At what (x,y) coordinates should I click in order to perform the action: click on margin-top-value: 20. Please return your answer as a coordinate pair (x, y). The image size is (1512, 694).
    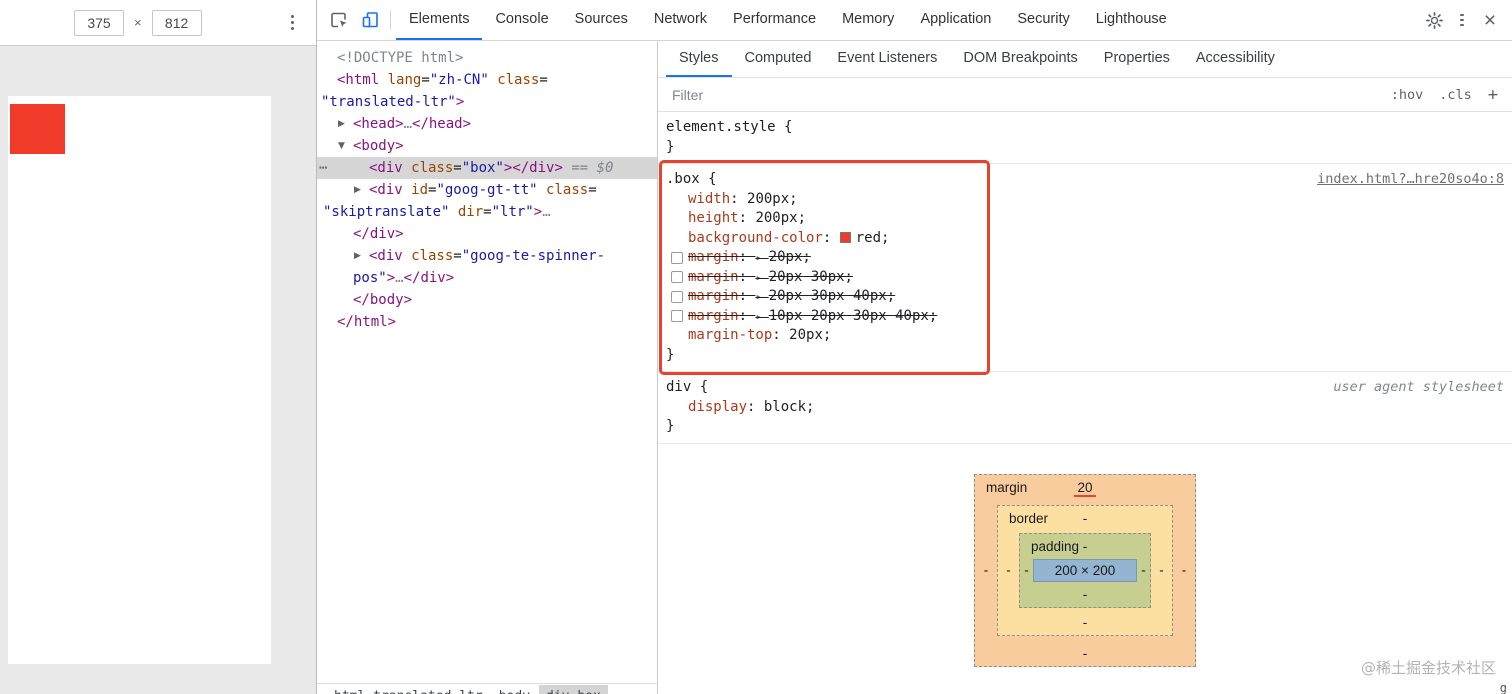
    Looking at the image, I should click on (1085, 488).